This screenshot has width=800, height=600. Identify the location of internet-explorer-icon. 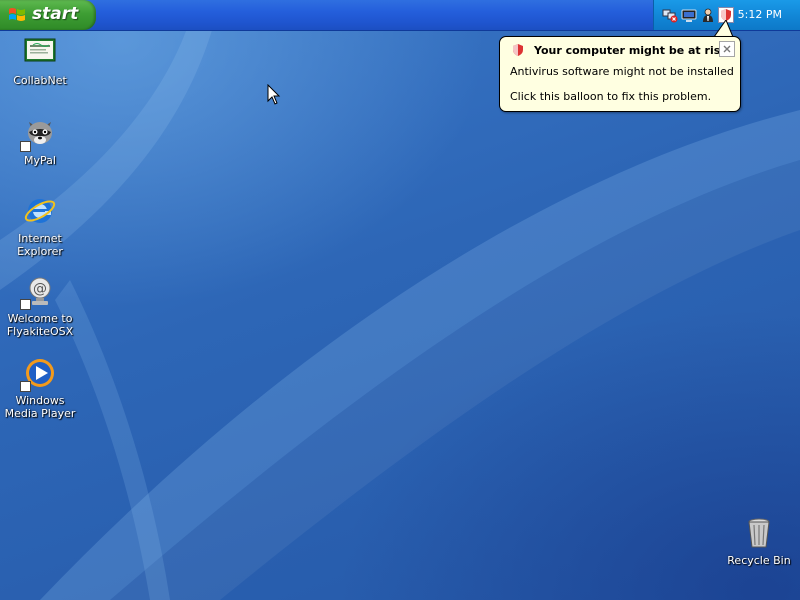
(40, 211).